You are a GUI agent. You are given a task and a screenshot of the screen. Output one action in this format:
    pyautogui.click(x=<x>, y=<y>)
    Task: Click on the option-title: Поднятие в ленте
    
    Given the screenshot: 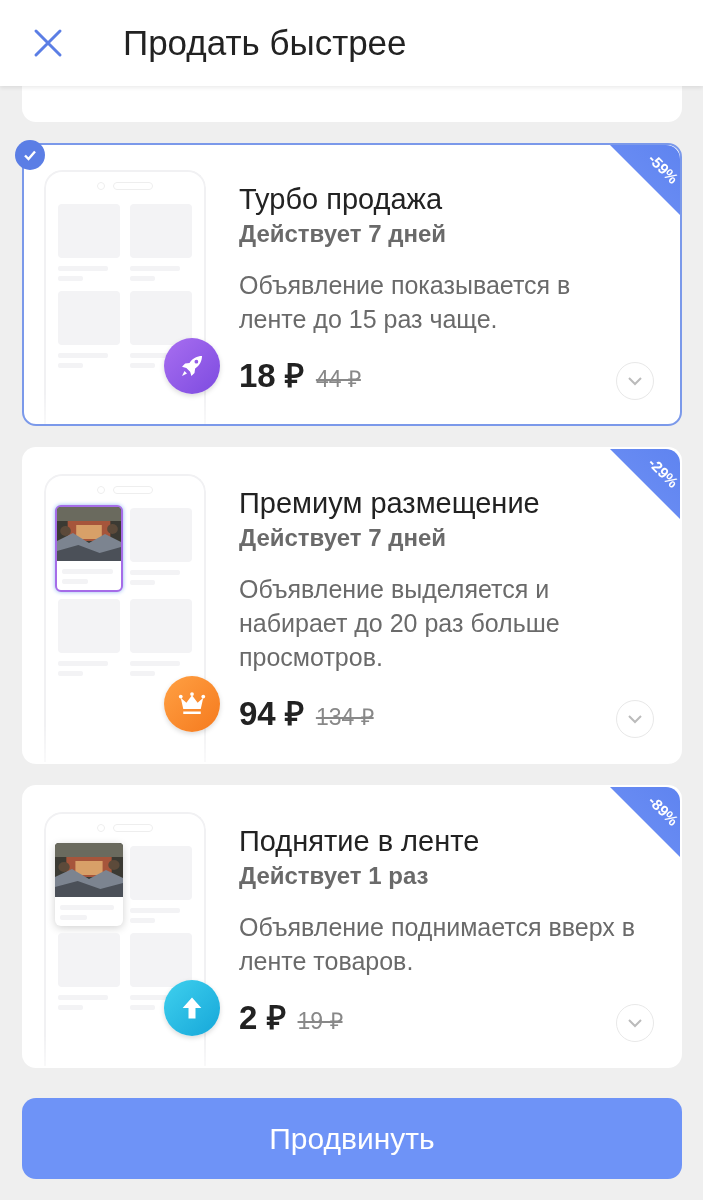 What is the action you would take?
    pyautogui.click(x=360, y=841)
    